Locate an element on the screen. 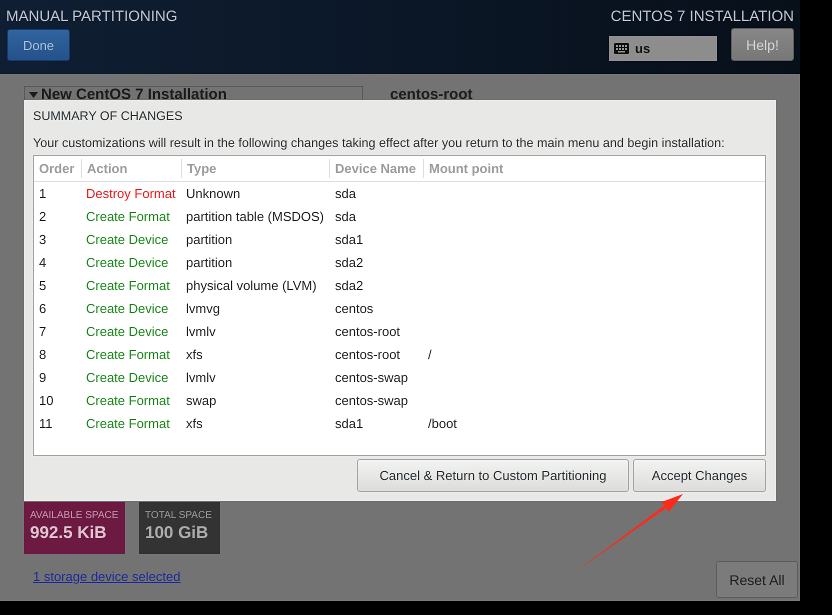  done-button: Done is located at coordinates (38, 45).